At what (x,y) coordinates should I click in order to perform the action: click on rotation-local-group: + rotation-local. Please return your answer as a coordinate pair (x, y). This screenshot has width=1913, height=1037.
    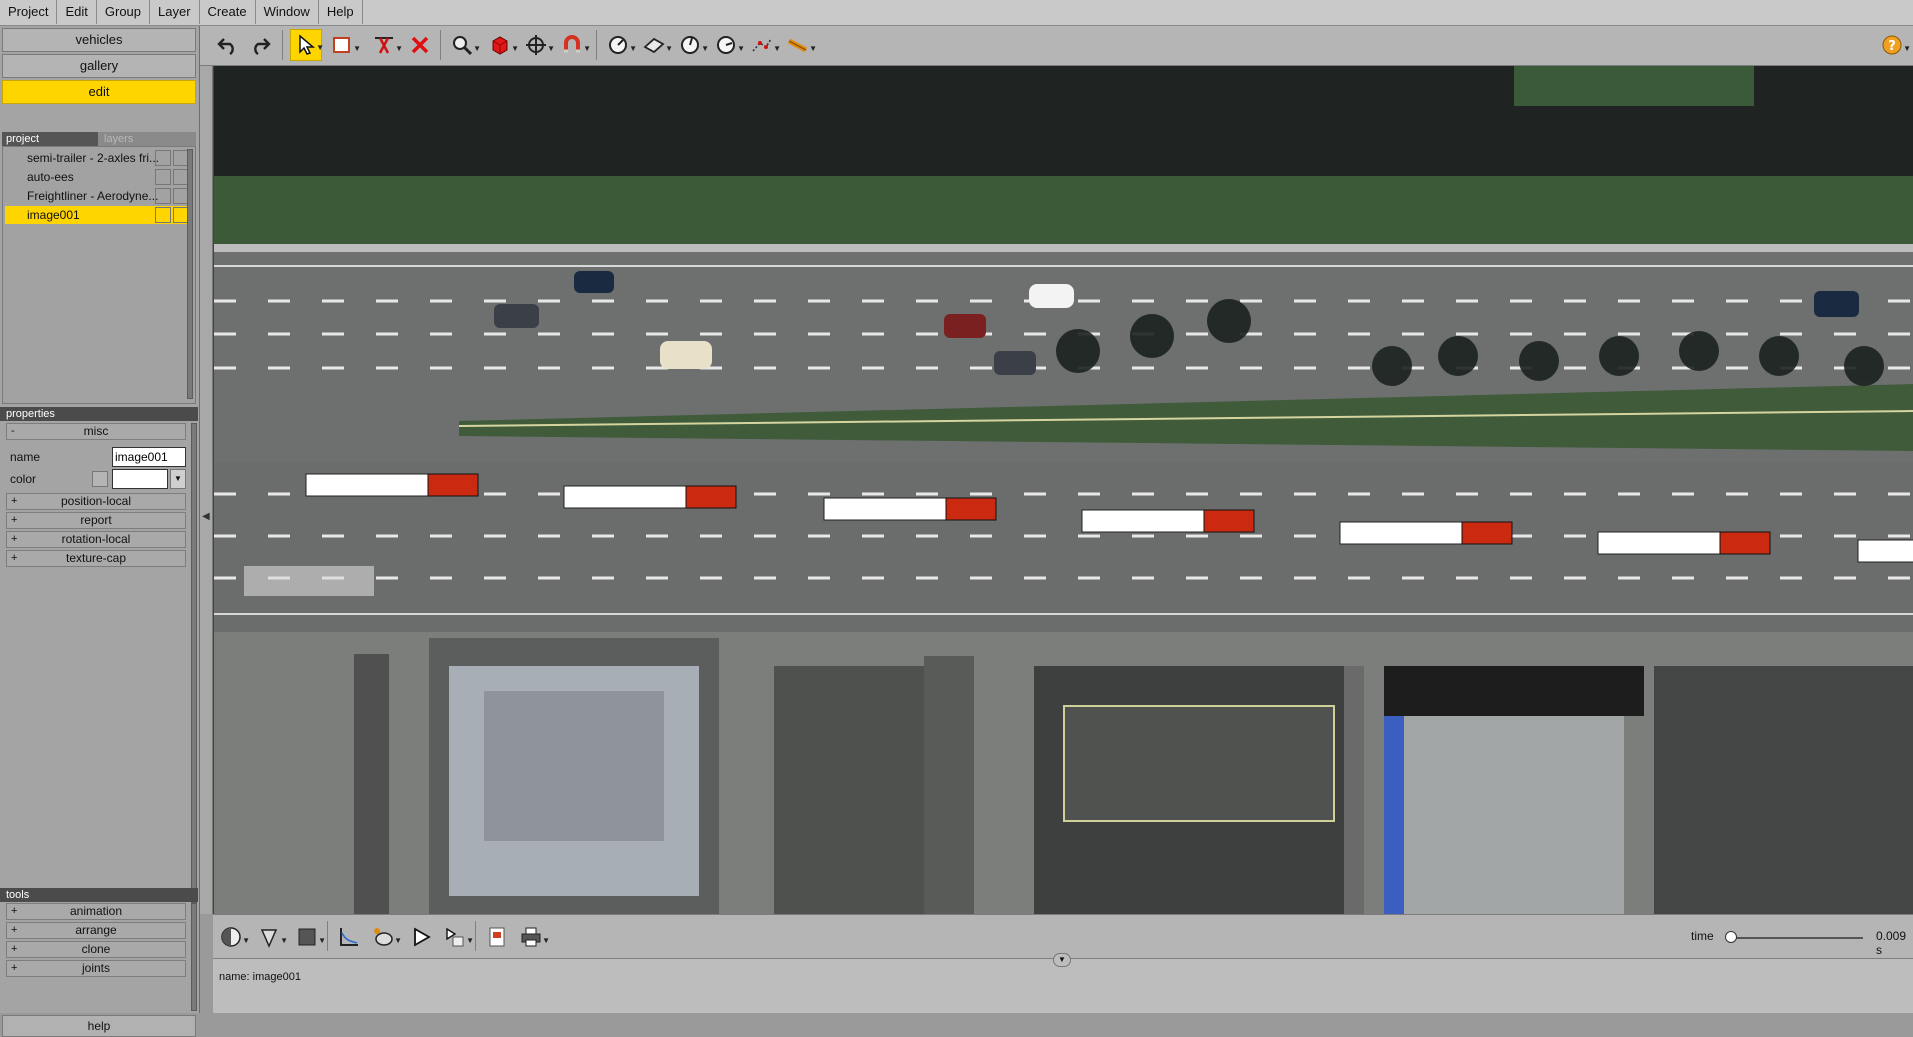
    Looking at the image, I should click on (96, 539).